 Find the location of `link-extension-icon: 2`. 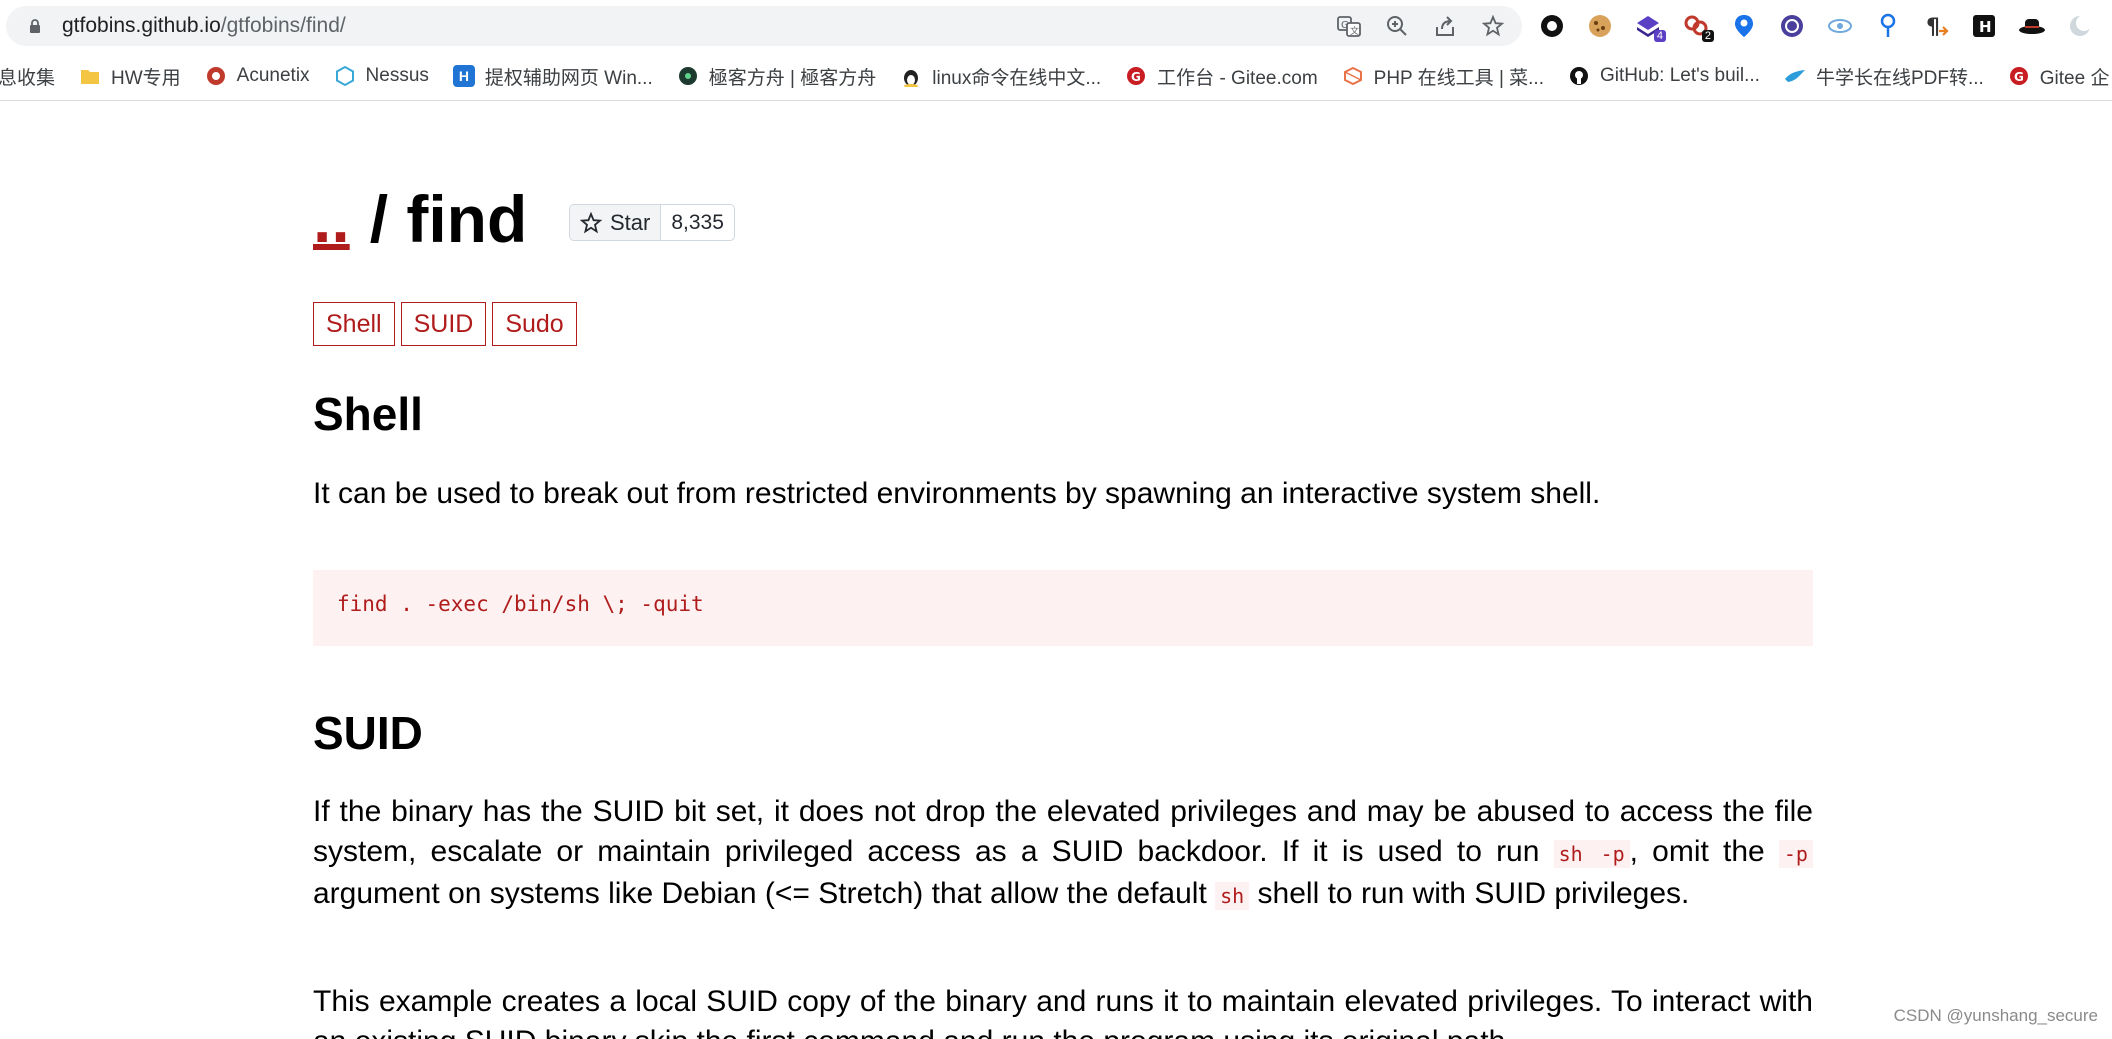

link-extension-icon: 2 is located at coordinates (1696, 26).